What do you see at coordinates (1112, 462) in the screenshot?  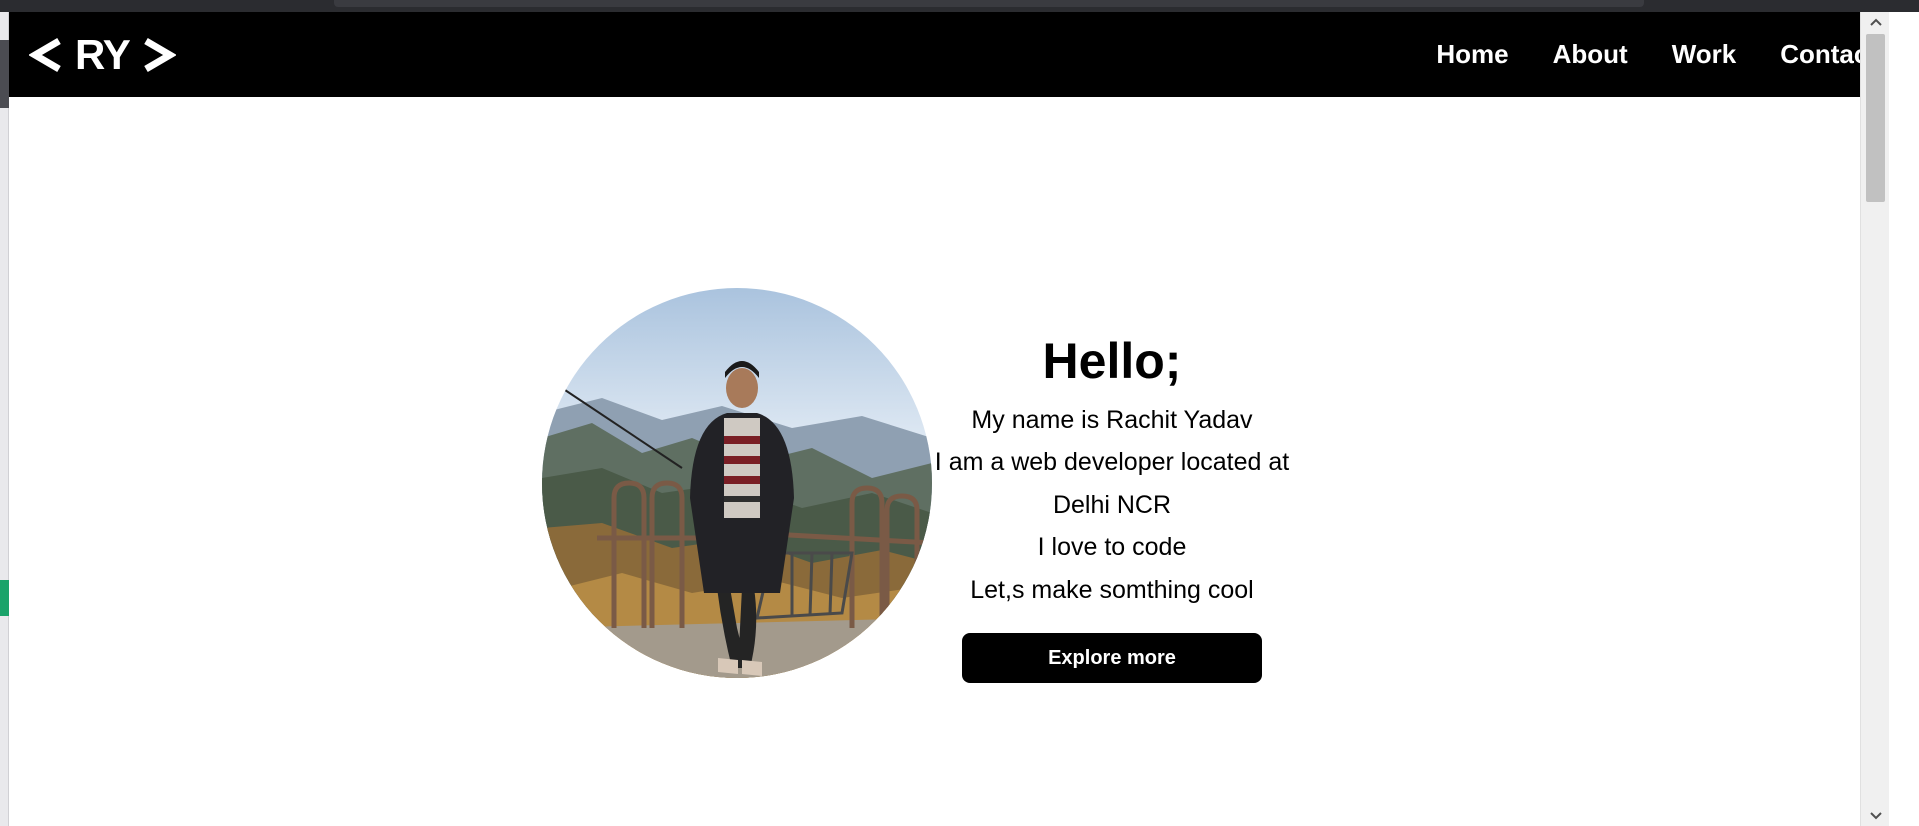 I see `intro-line-role: I am a web developer located at` at bounding box center [1112, 462].